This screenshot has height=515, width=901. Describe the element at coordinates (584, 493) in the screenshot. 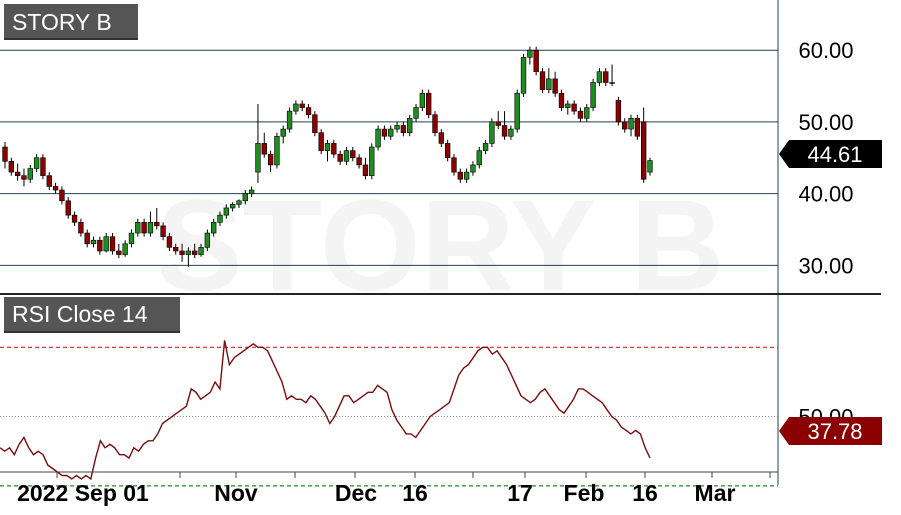

I see `x-axis-label: Feb` at that location.